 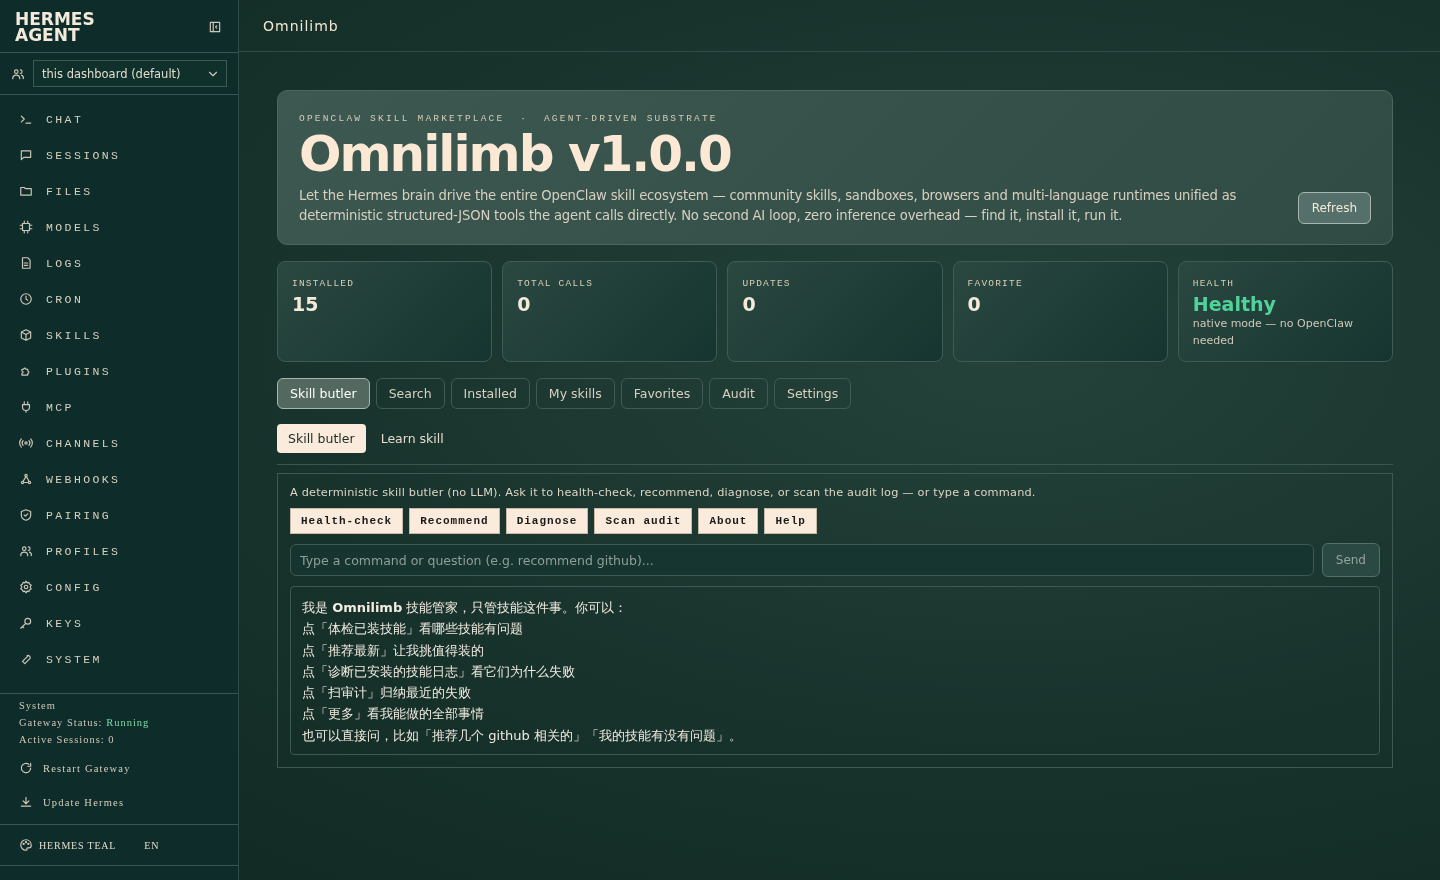 I want to click on tab: Installed, so click(x=490, y=393).